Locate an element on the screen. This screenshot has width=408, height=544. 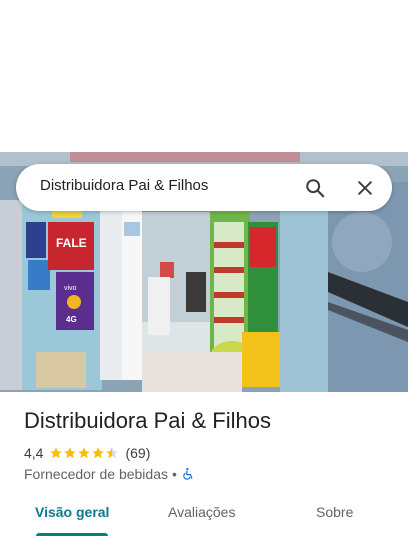
tab-reviews: Avaliações is located at coordinates (201, 512).